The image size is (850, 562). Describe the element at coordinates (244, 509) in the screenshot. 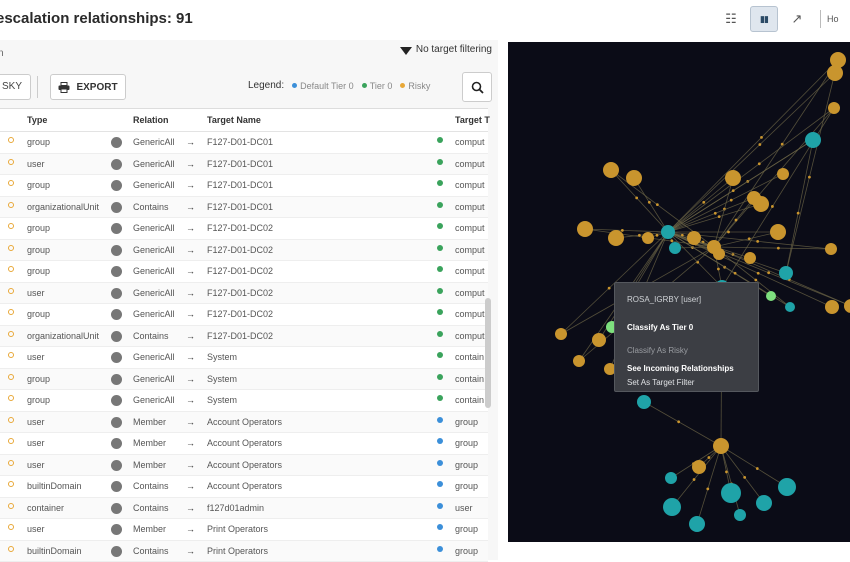

I see `table-row: containerContains→f127d01adminuser` at that location.